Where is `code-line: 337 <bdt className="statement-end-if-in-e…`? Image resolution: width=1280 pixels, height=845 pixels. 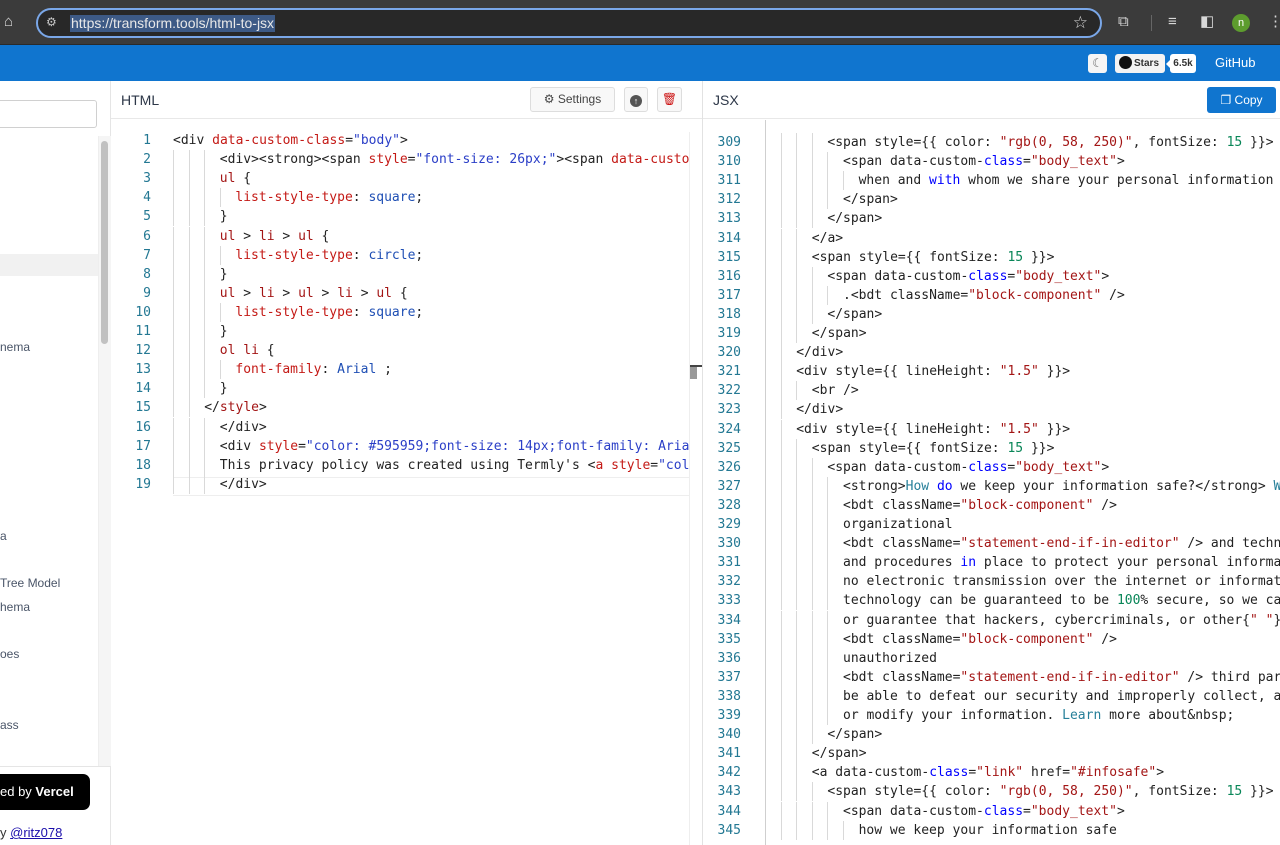
code-line: 337 <bdt className="statement-end-if-in-e… is located at coordinates (991, 677).